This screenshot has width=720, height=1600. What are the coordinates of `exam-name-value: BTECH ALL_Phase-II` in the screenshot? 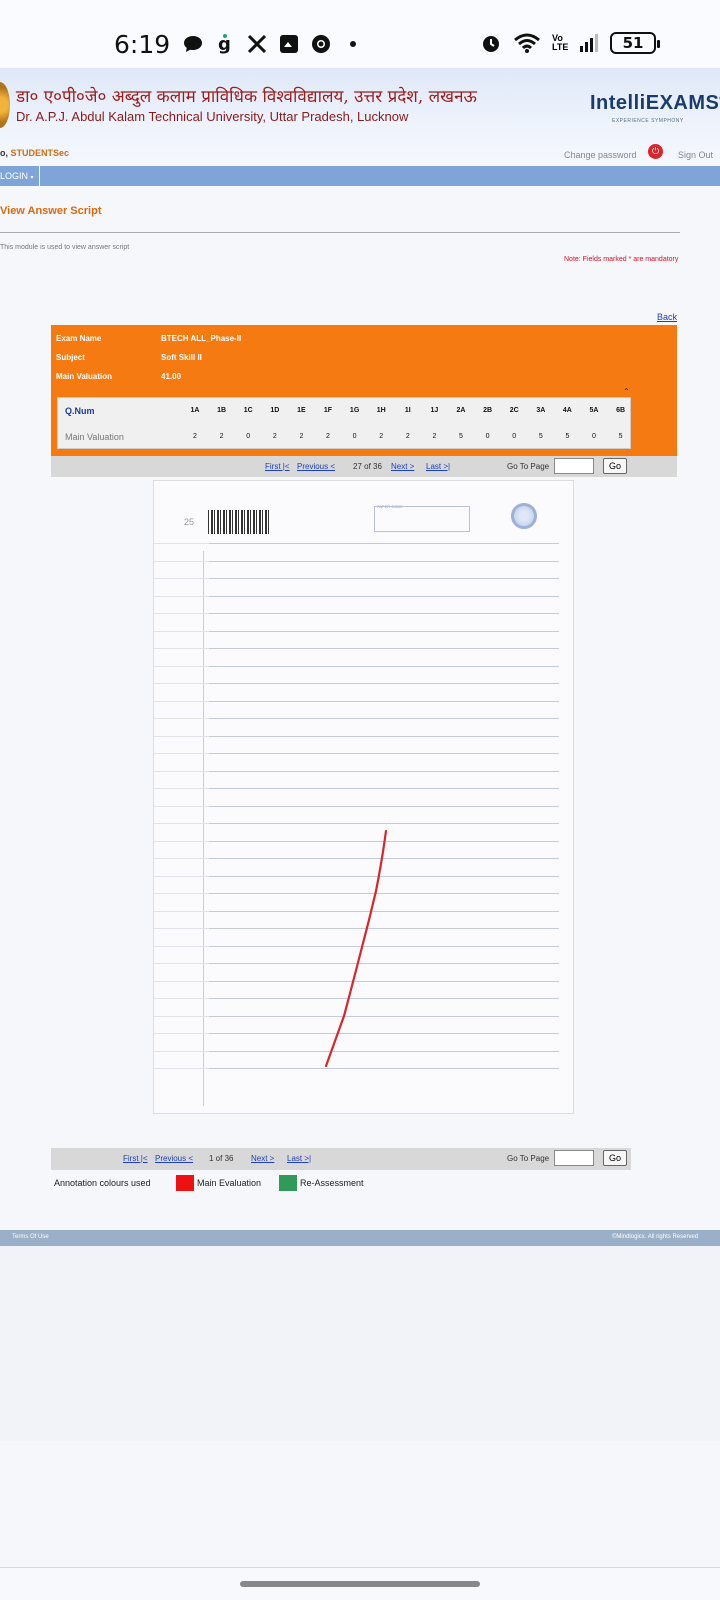 It's located at (201, 338).